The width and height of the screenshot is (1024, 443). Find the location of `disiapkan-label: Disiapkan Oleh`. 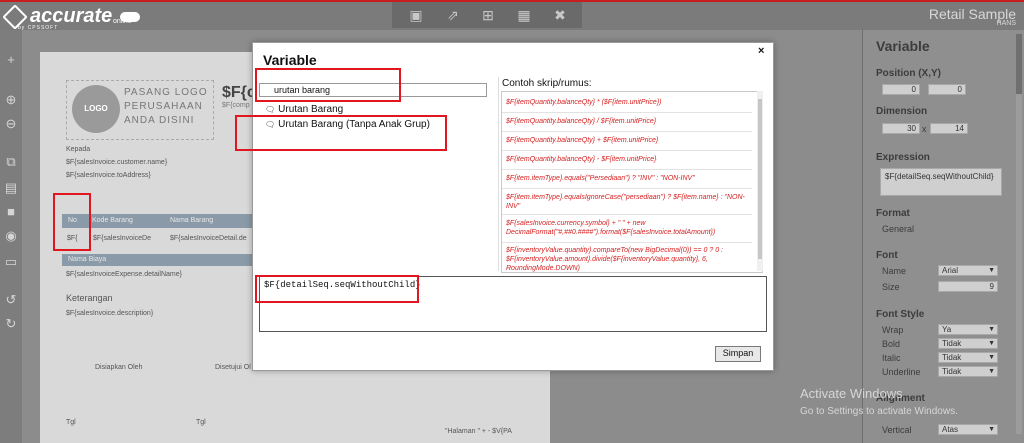

disiapkan-label: Disiapkan Oleh is located at coordinates (118, 367).